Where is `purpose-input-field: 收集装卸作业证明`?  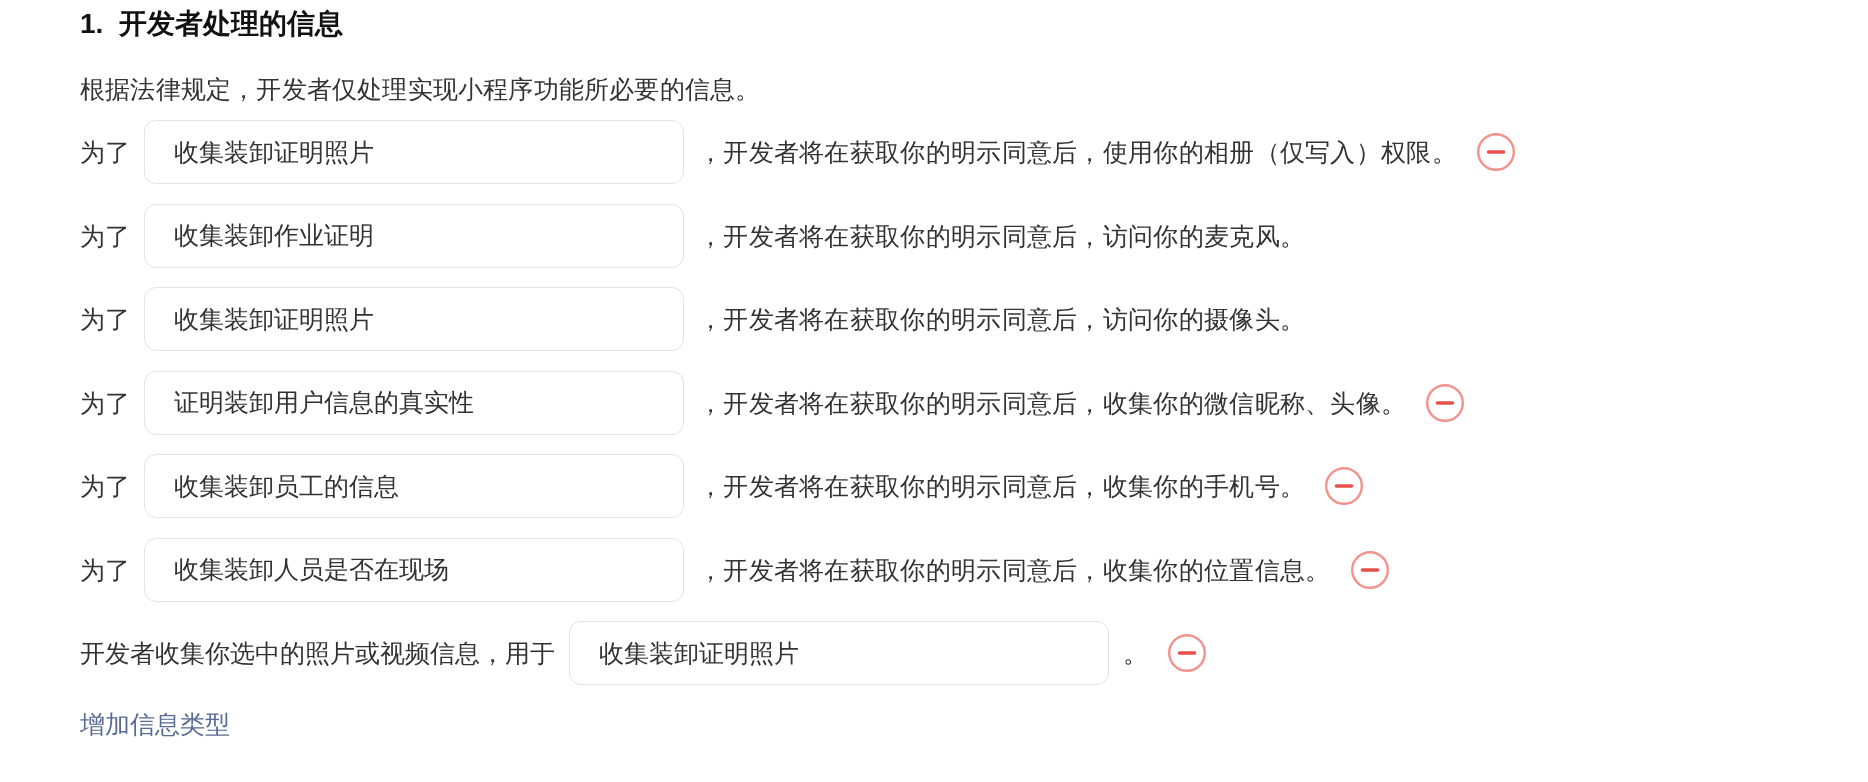 purpose-input-field: 收集装卸作业证明 is located at coordinates (414, 235).